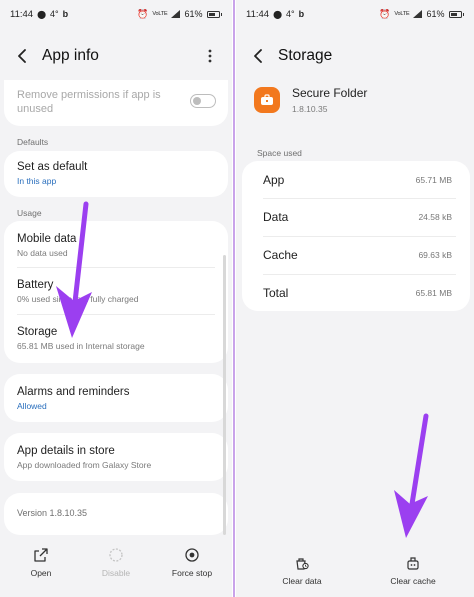 This screenshot has width=474, height=597. I want to click on storage-row-value: 24.58 kB, so click(435, 217).